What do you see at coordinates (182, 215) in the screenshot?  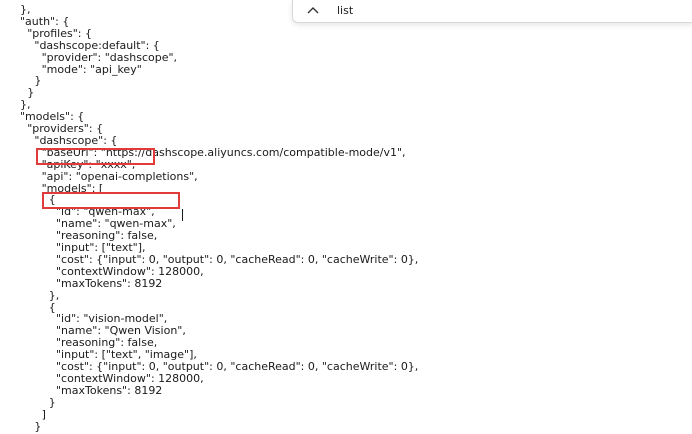 I see `text-cursor` at bounding box center [182, 215].